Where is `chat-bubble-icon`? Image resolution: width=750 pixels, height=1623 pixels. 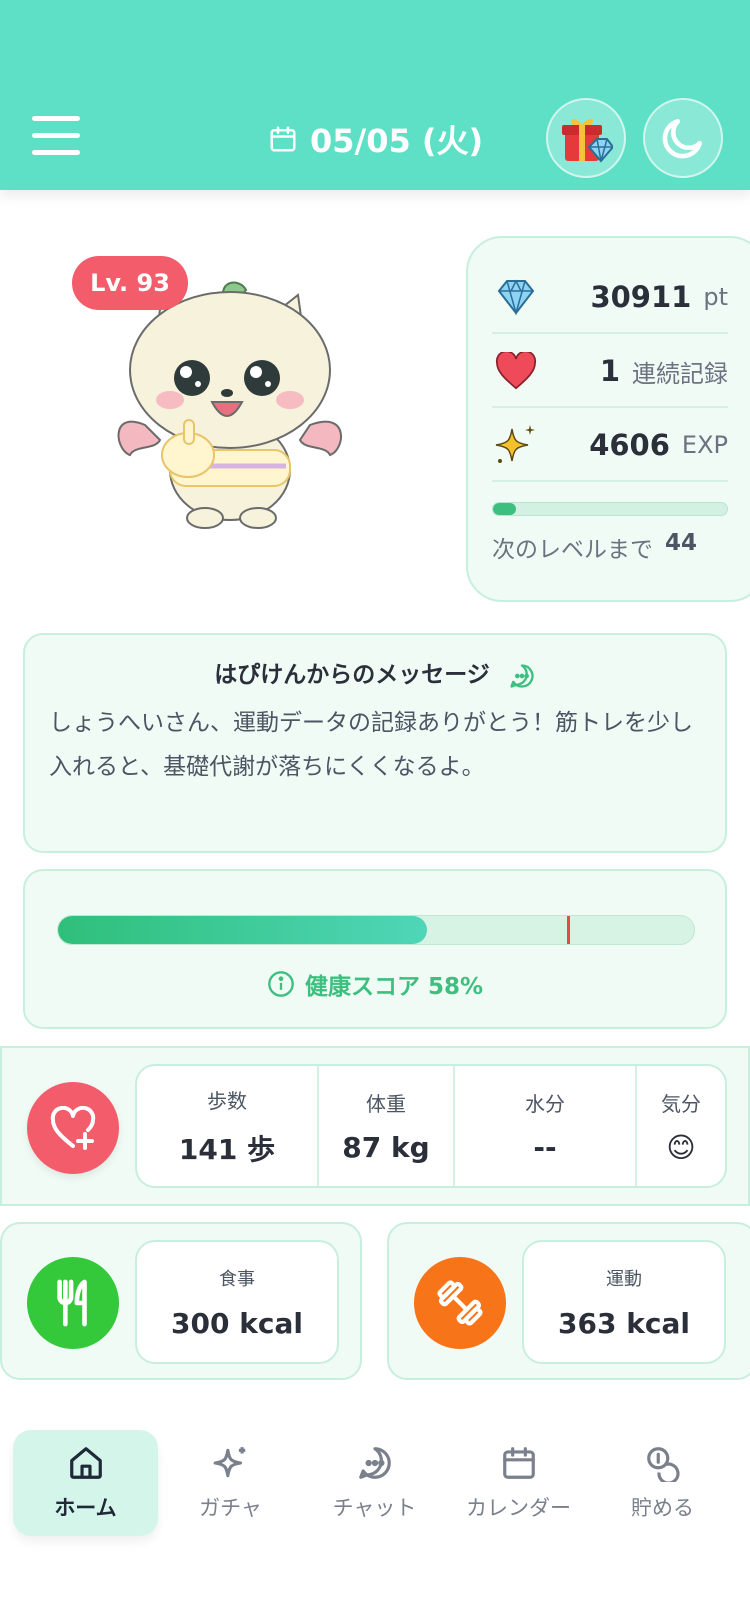 chat-bubble-icon is located at coordinates (522, 675).